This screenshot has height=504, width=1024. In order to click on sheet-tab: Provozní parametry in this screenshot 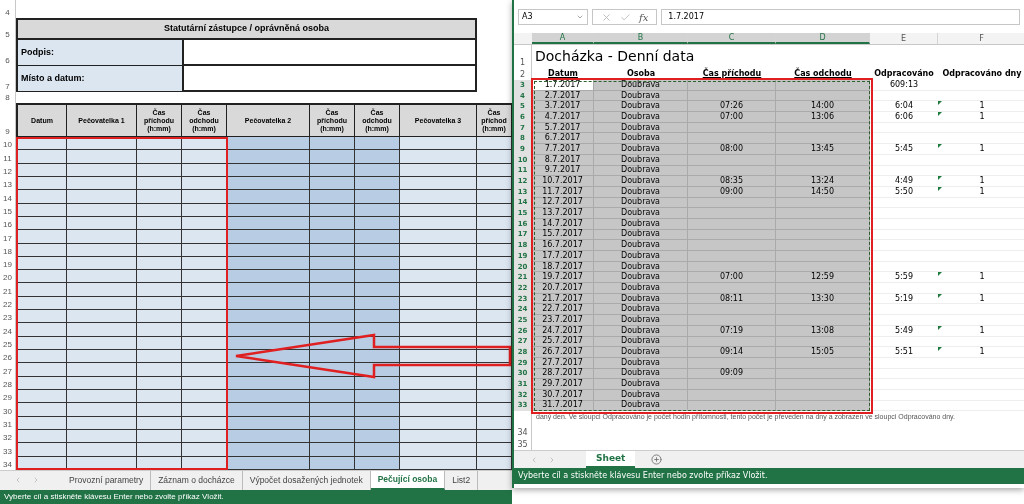, I will do `click(107, 480)`.